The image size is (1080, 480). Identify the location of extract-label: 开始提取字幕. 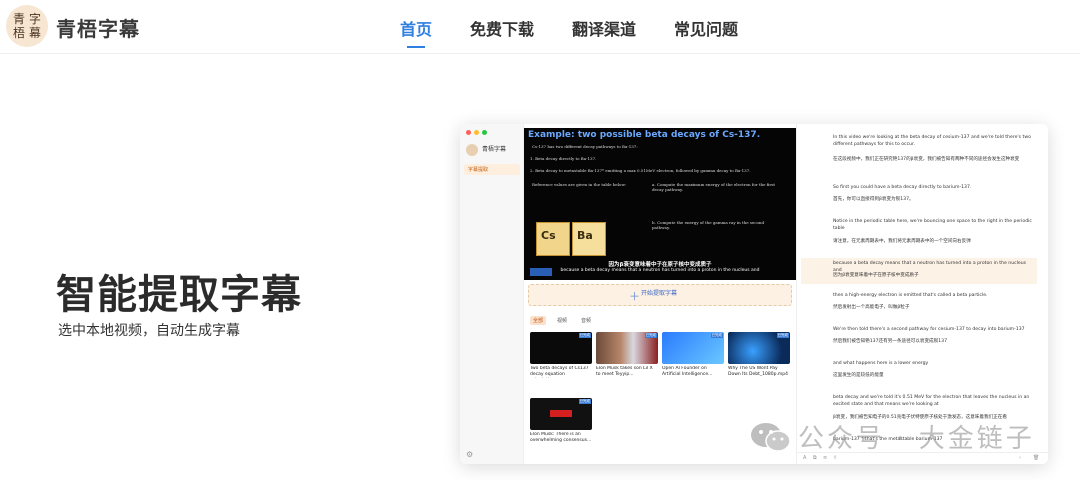
(659, 293).